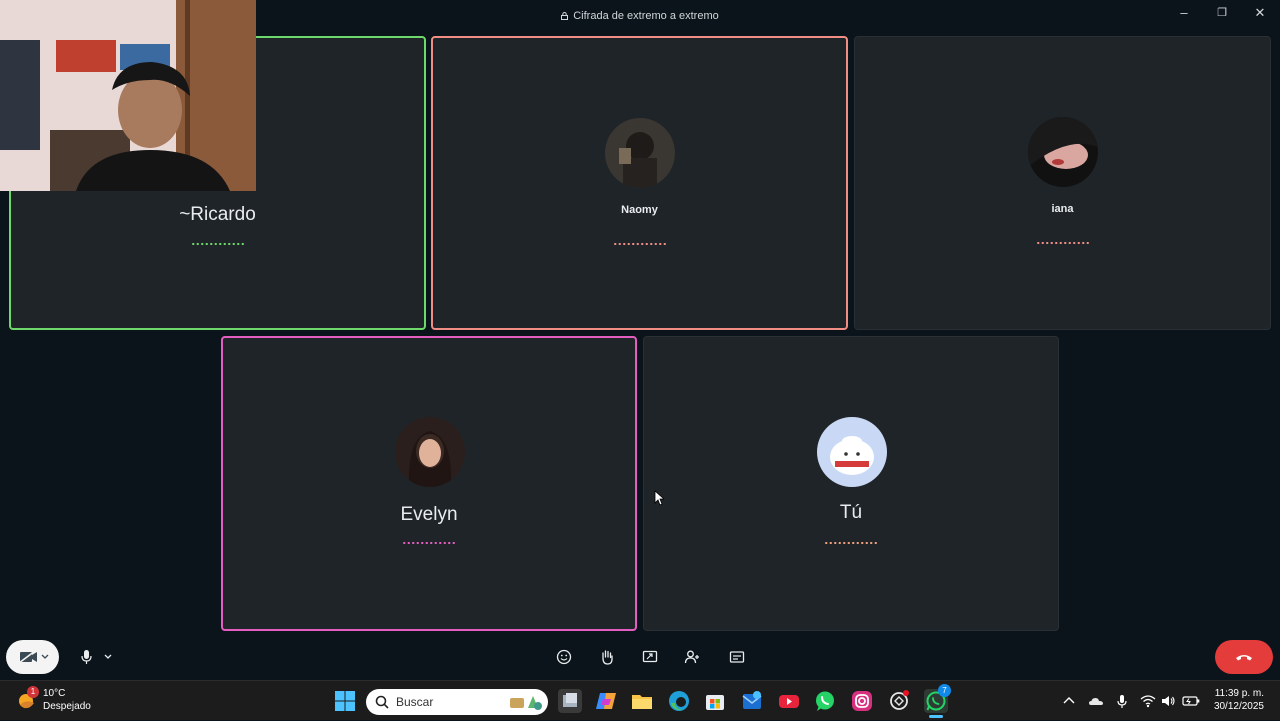 This screenshot has height=721, width=1280. I want to click on participants-button, so click(693, 657).